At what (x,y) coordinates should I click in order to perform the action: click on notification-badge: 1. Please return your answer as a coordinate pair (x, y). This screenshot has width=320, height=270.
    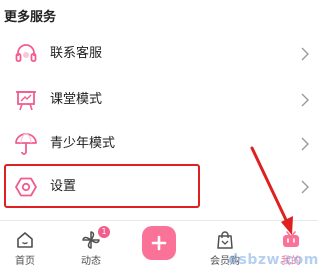
    Looking at the image, I should click on (104, 232).